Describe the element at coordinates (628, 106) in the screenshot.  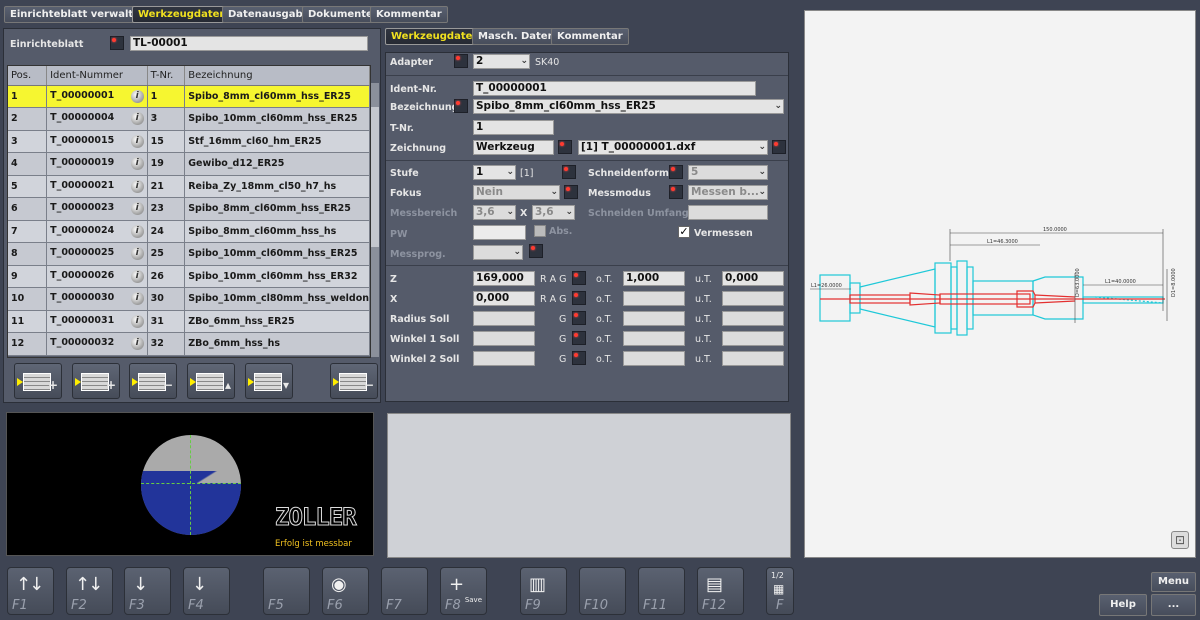
I see `bezeichnung-select: Spibo_8mm_cl60mm_hss_ER25 ⌄` at that location.